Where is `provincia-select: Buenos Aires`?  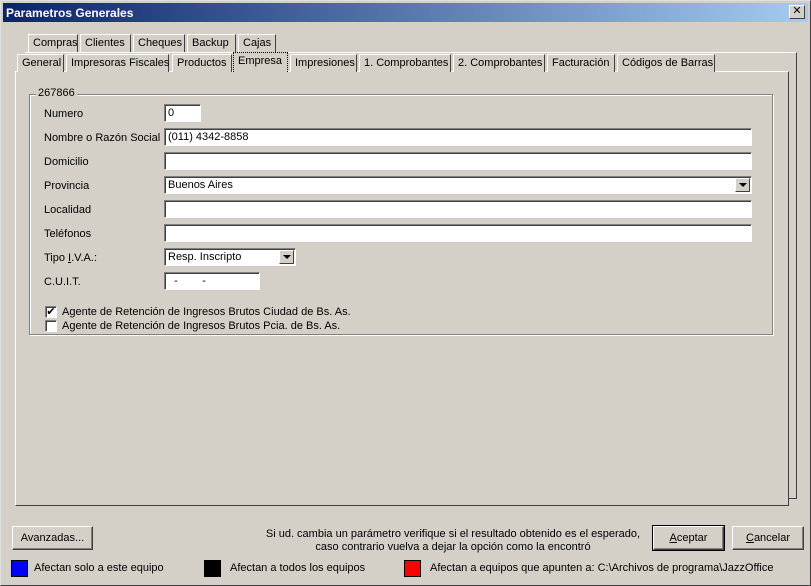 provincia-select: Buenos Aires is located at coordinates (458, 185).